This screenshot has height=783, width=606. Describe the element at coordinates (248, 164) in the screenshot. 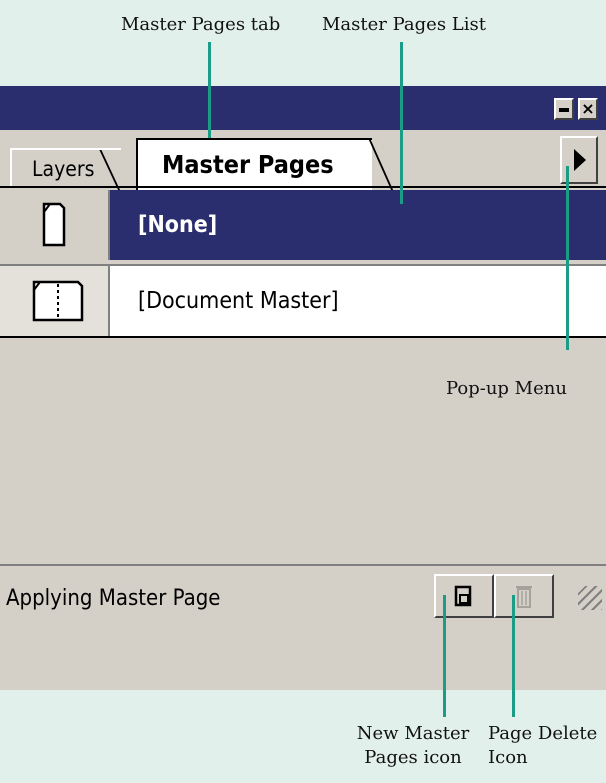

I see `tab-master-pages-label: Master Pages` at that location.